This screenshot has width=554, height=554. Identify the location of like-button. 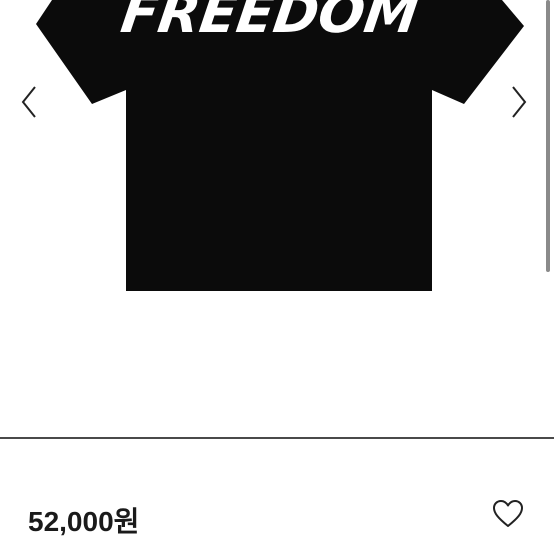
(508, 514).